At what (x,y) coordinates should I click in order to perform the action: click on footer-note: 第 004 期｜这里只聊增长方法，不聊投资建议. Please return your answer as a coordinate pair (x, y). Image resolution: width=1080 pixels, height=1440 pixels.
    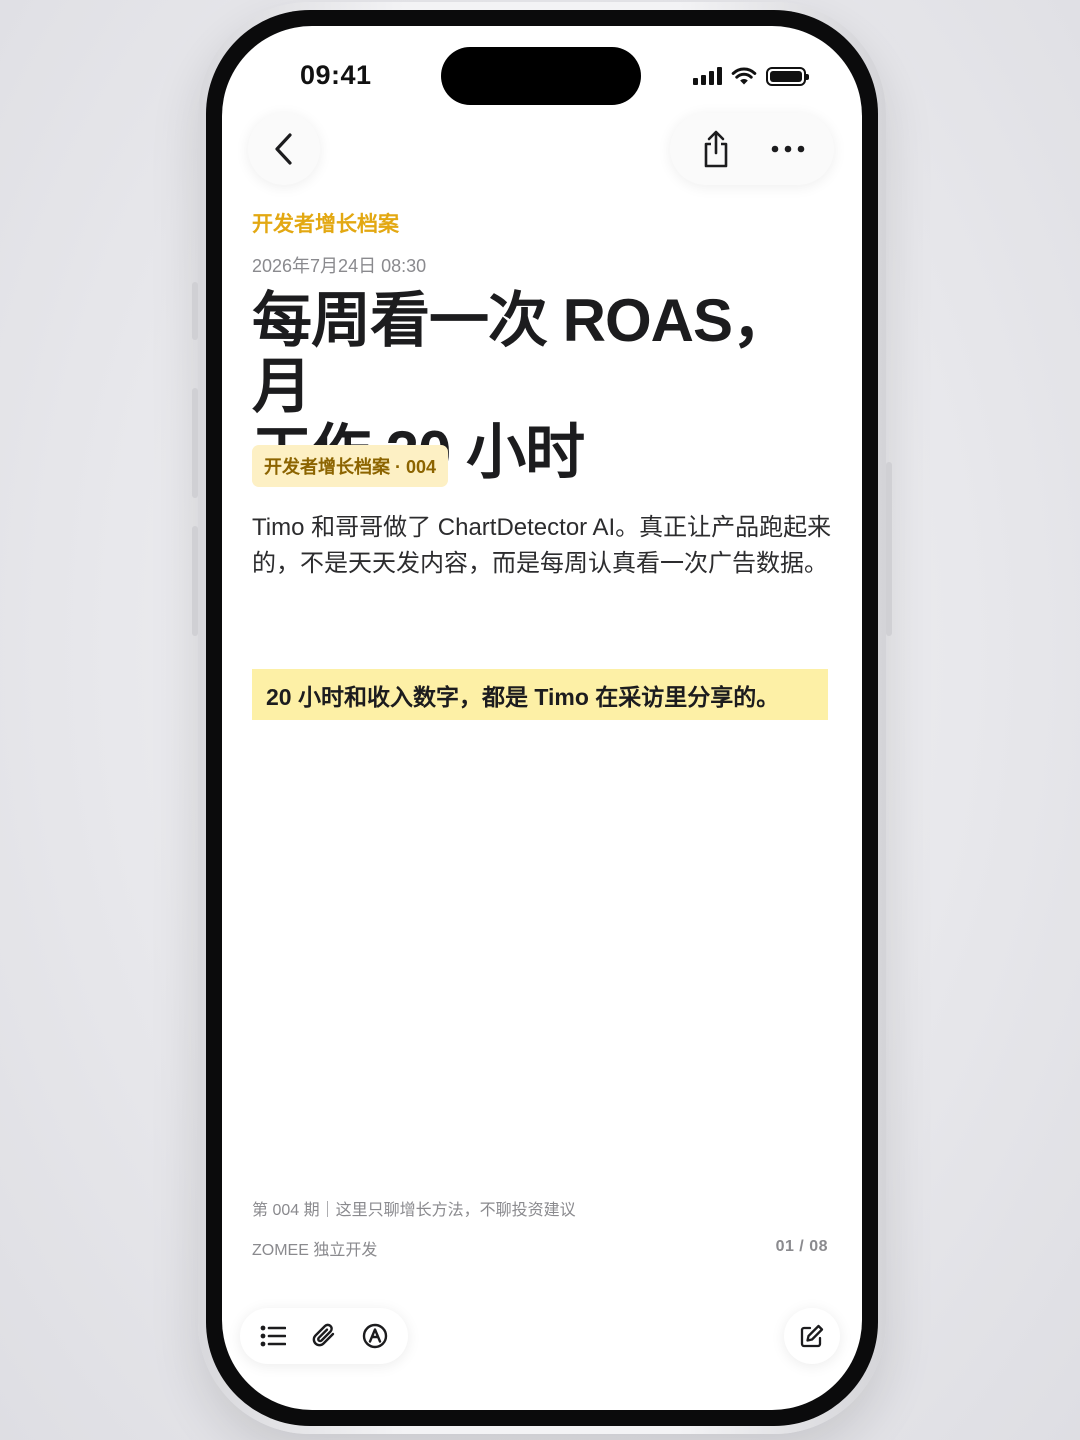
    Looking at the image, I should click on (414, 1210).